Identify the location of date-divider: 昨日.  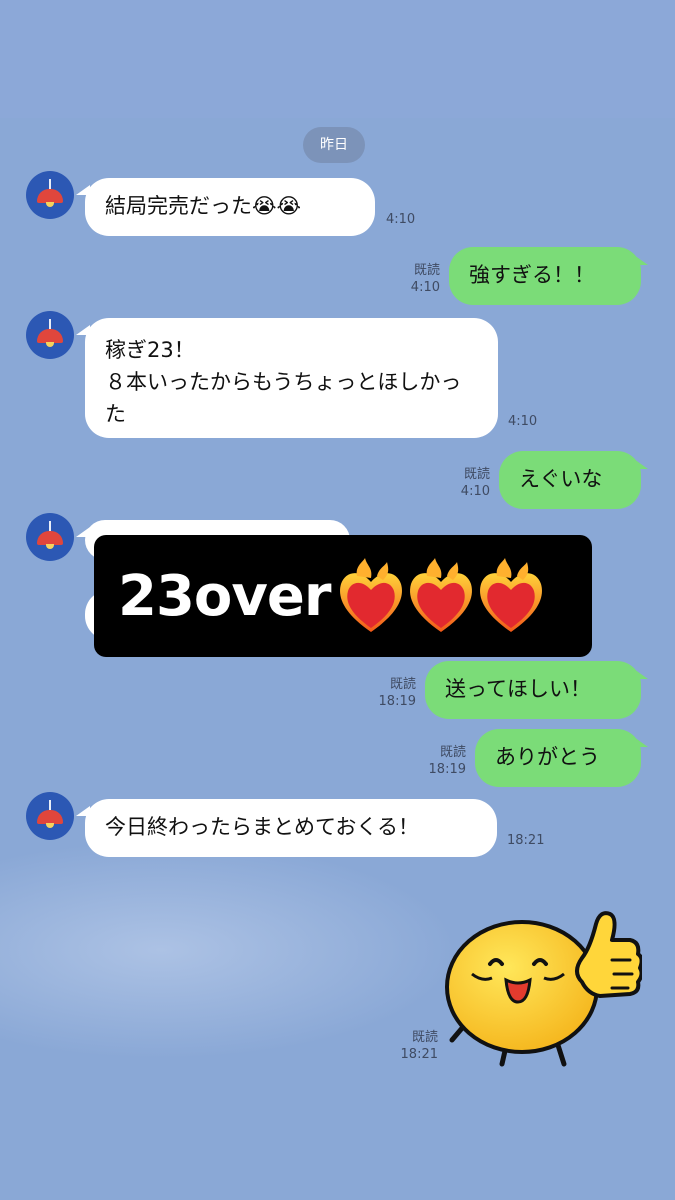
(334, 145).